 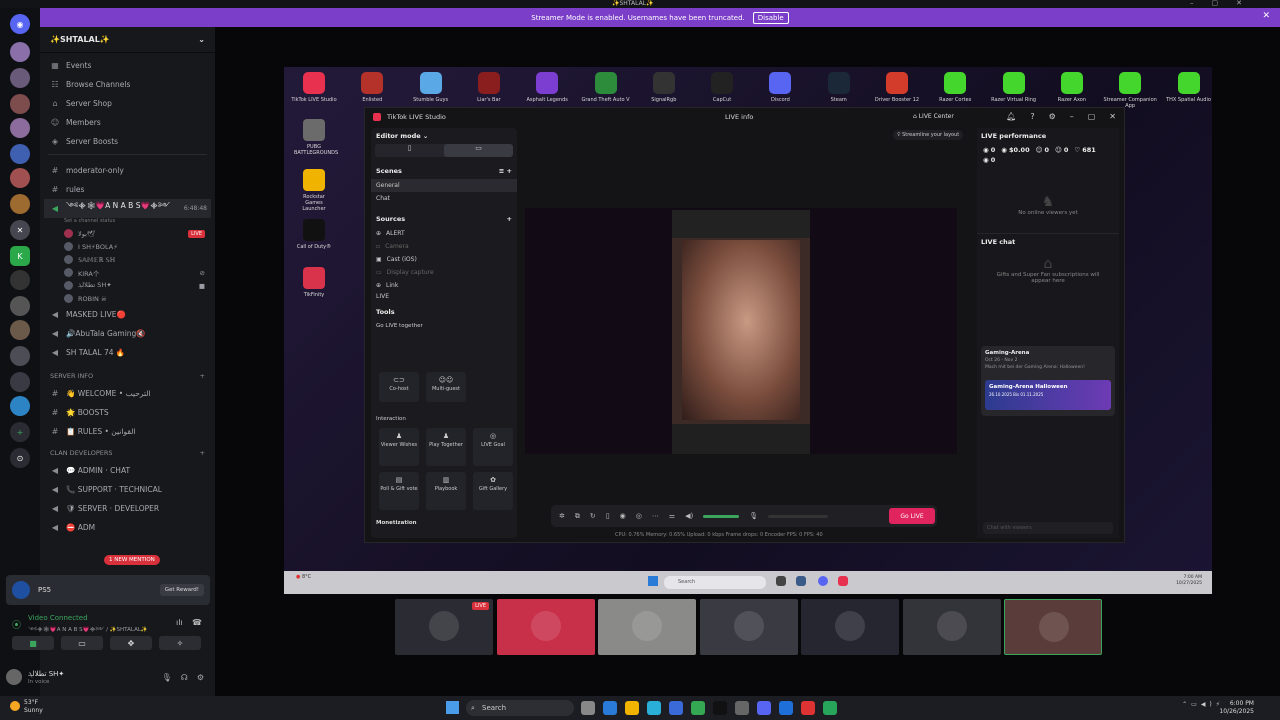 What do you see at coordinates (798, 516) in the screenshot?
I see `mic-slider` at bounding box center [798, 516].